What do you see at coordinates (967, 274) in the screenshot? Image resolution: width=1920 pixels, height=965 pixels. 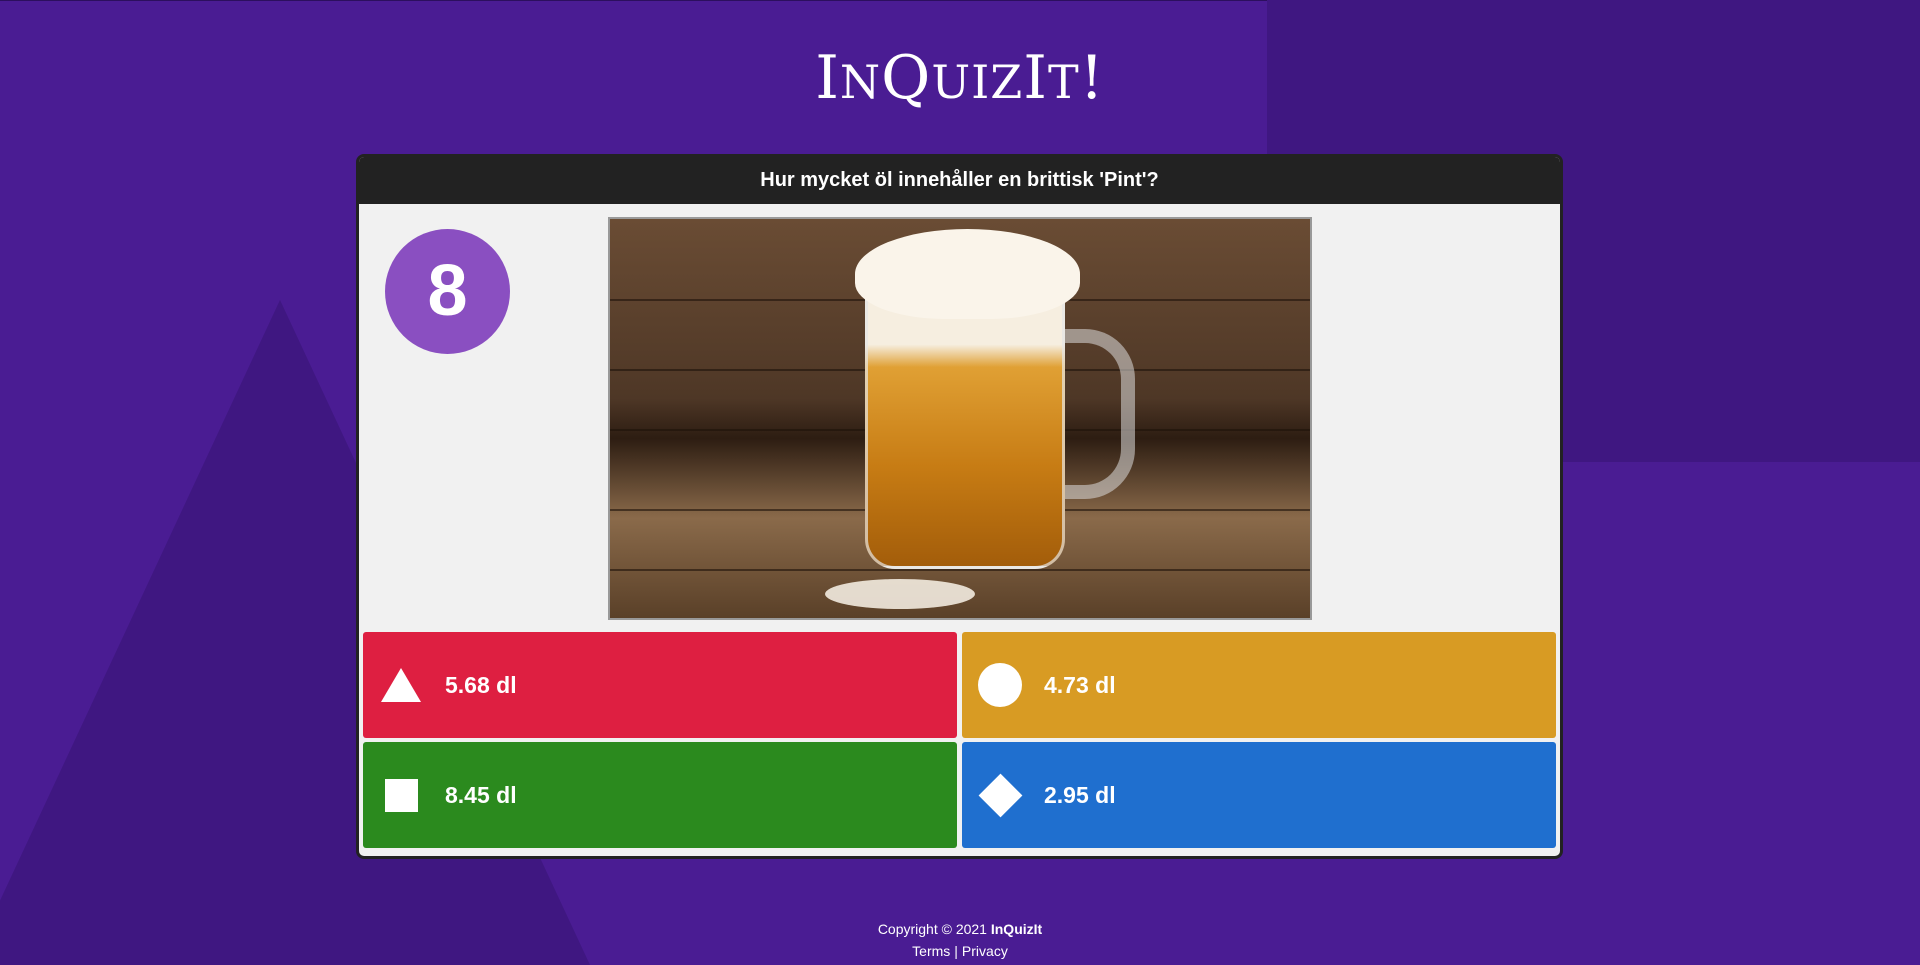 I see `beer-foam` at bounding box center [967, 274].